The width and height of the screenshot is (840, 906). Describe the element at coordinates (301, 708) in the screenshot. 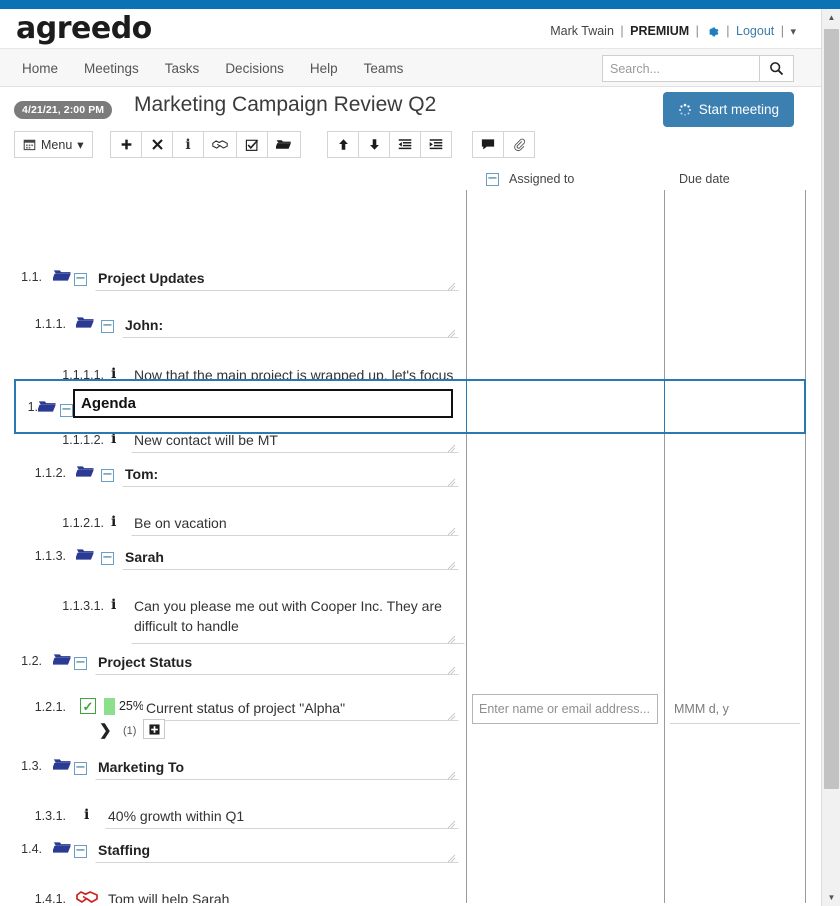

I see `row-text: Current status of project "Alpha"` at that location.